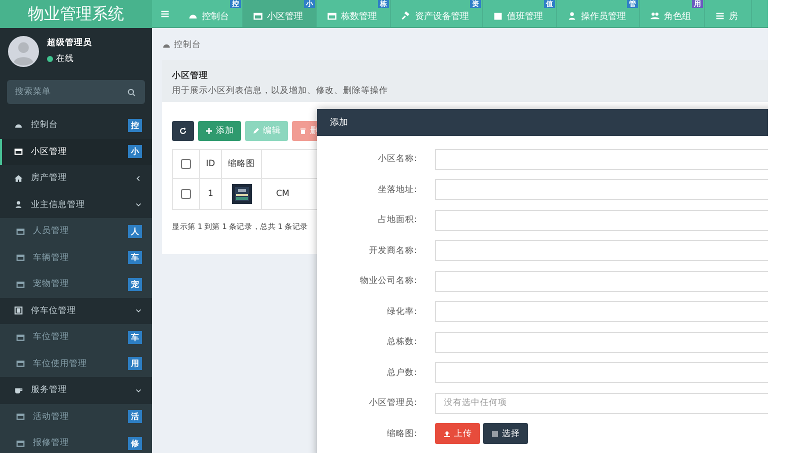  What do you see at coordinates (76, 363) in the screenshot?
I see `sidebar-subitem: 车位使用管理 用` at bounding box center [76, 363].